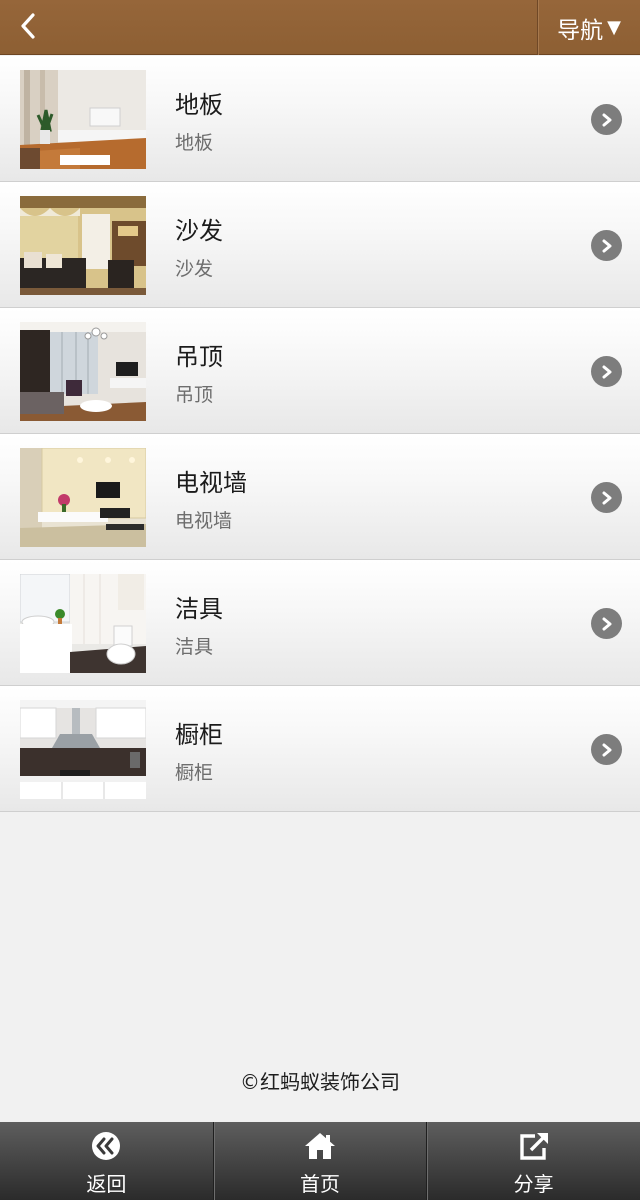 The height and width of the screenshot is (1200, 640). What do you see at coordinates (106, 1184) in the screenshot?
I see `back-toolbar-label: 返回` at bounding box center [106, 1184].